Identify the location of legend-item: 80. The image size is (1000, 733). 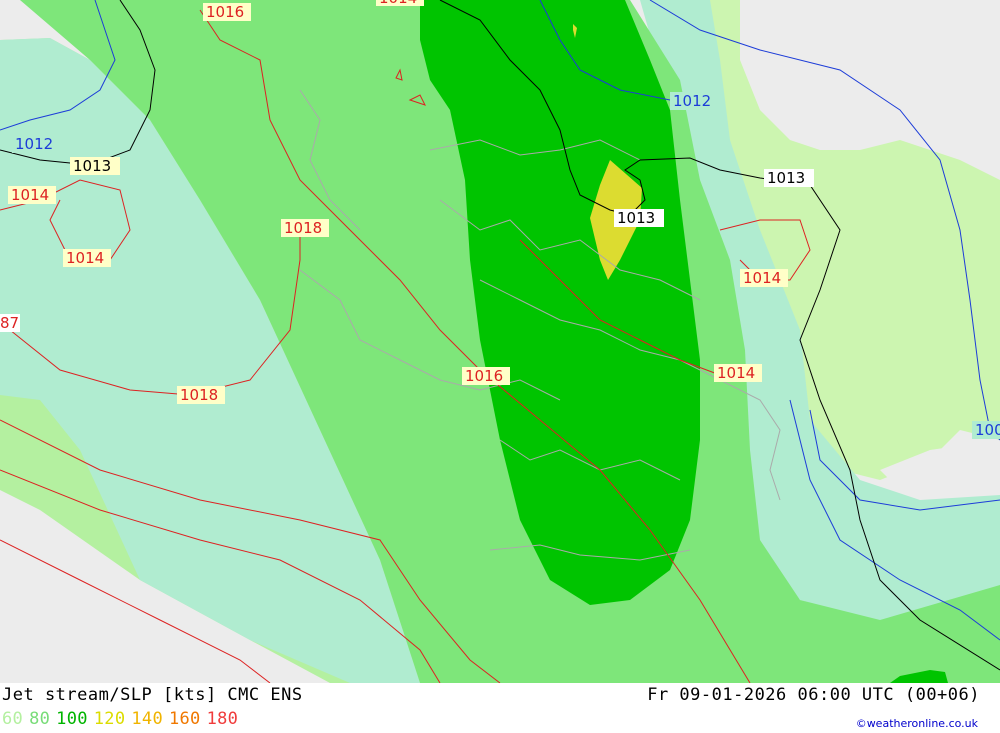
(40, 719).